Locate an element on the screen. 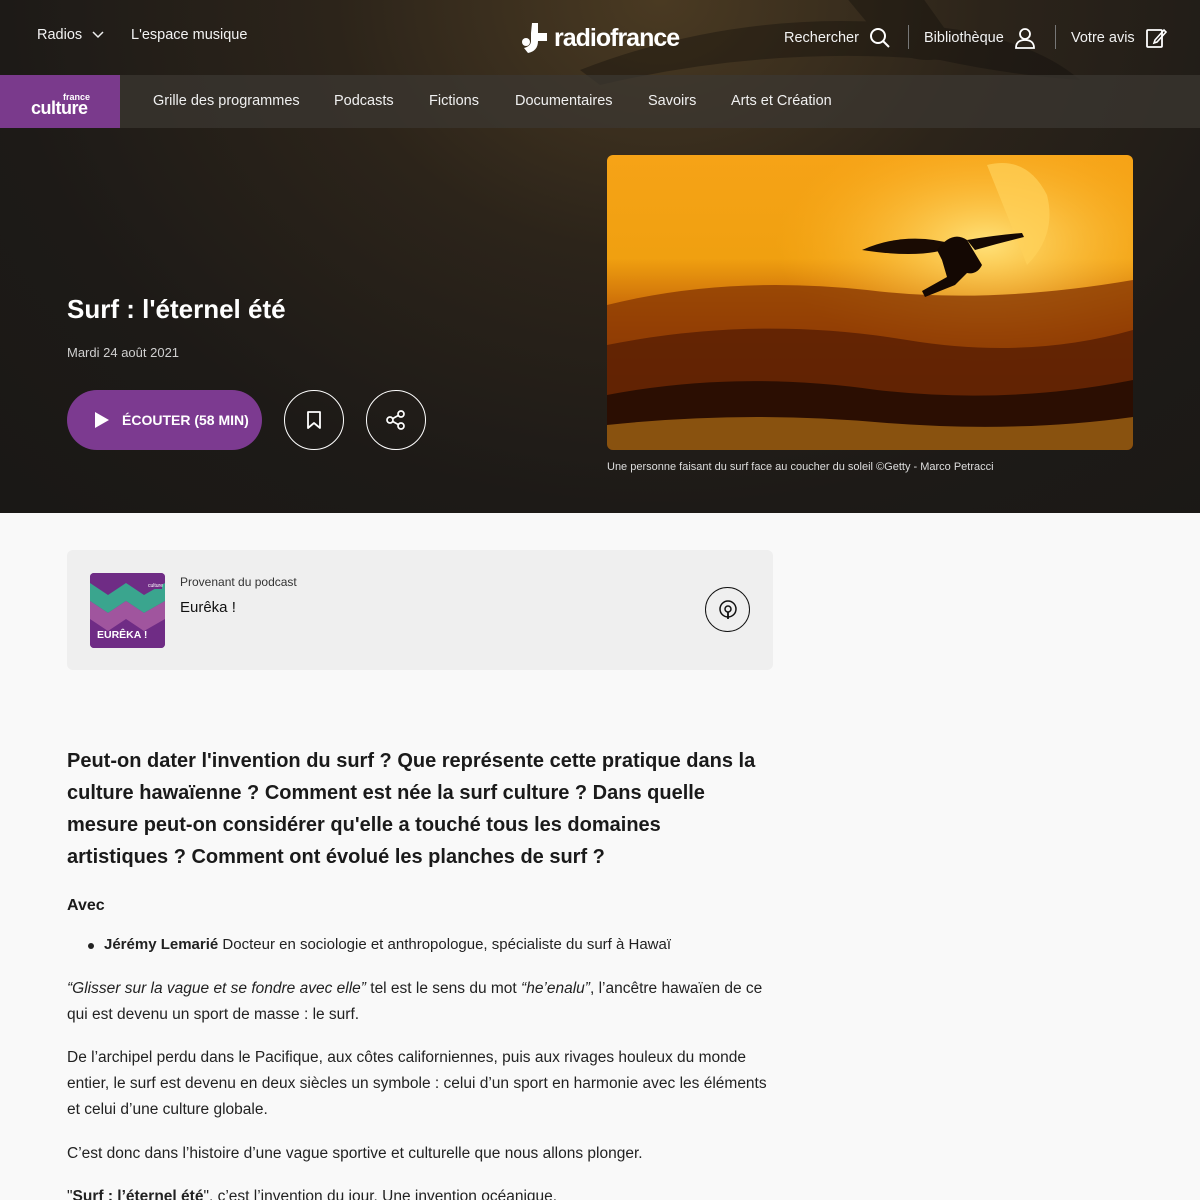 Image resolution: width=1200 pixels, height=1200 pixels. share-button is located at coordinates (396, 420).